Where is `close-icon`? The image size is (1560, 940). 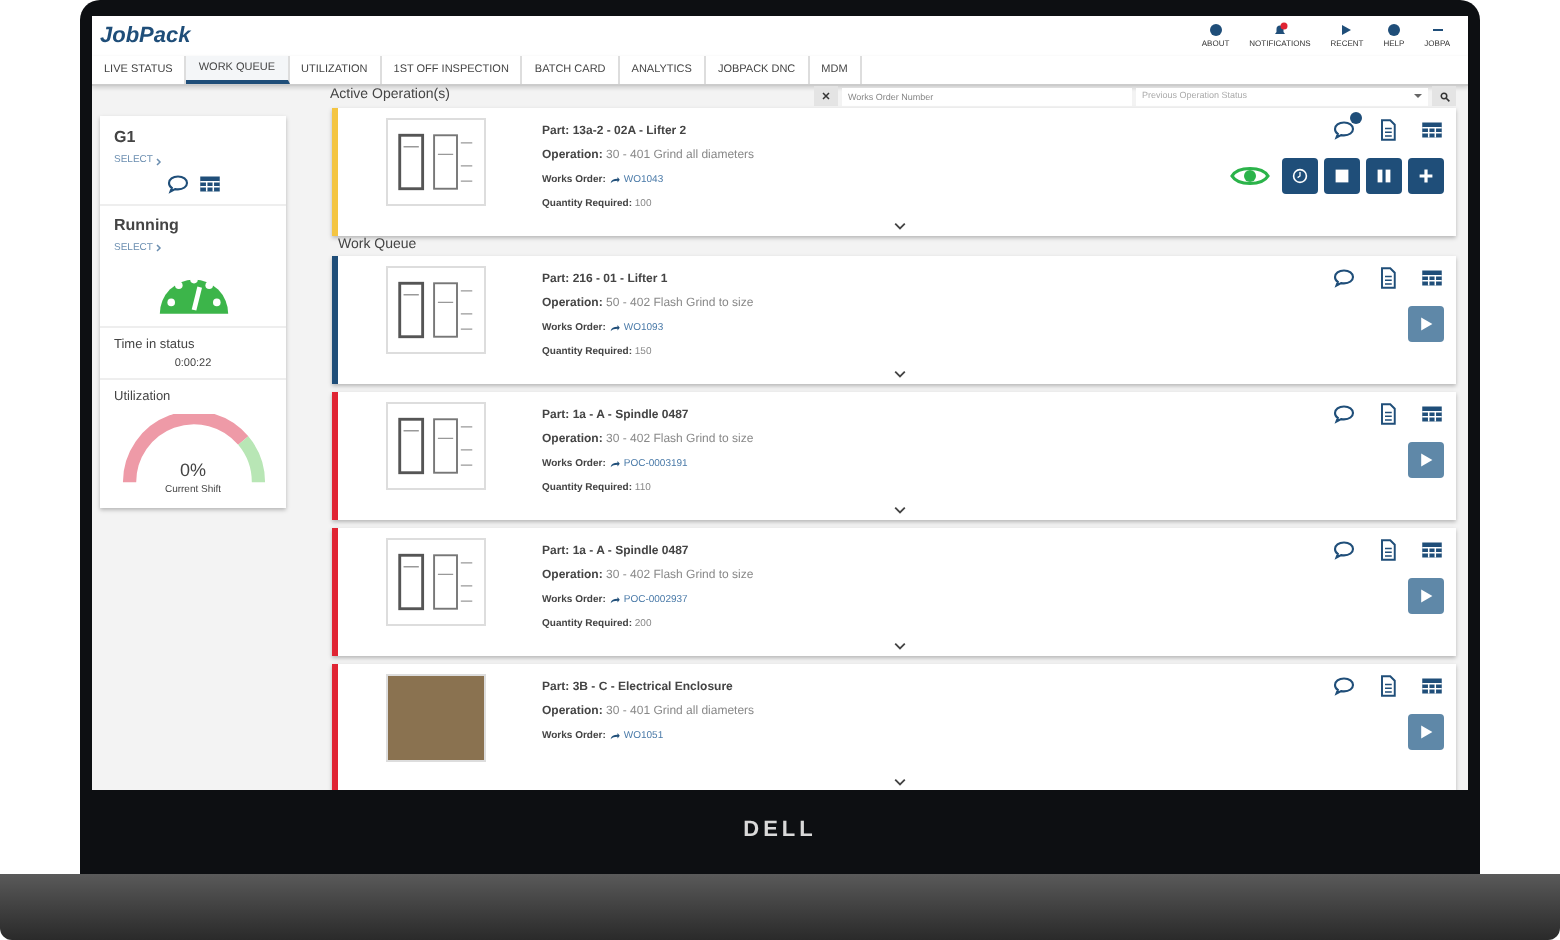 close-icon is located at coordinates (826, 96).